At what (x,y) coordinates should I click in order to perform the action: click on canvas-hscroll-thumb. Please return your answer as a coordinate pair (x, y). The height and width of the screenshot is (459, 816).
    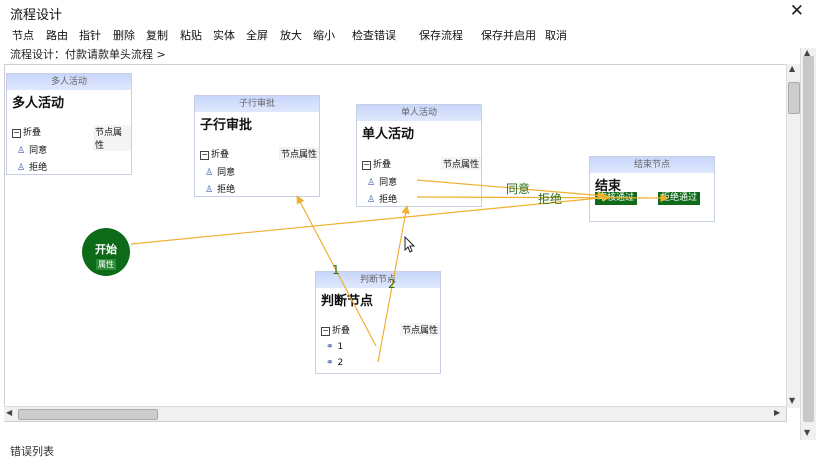
    Looking at the image, I should click on (88, 414).